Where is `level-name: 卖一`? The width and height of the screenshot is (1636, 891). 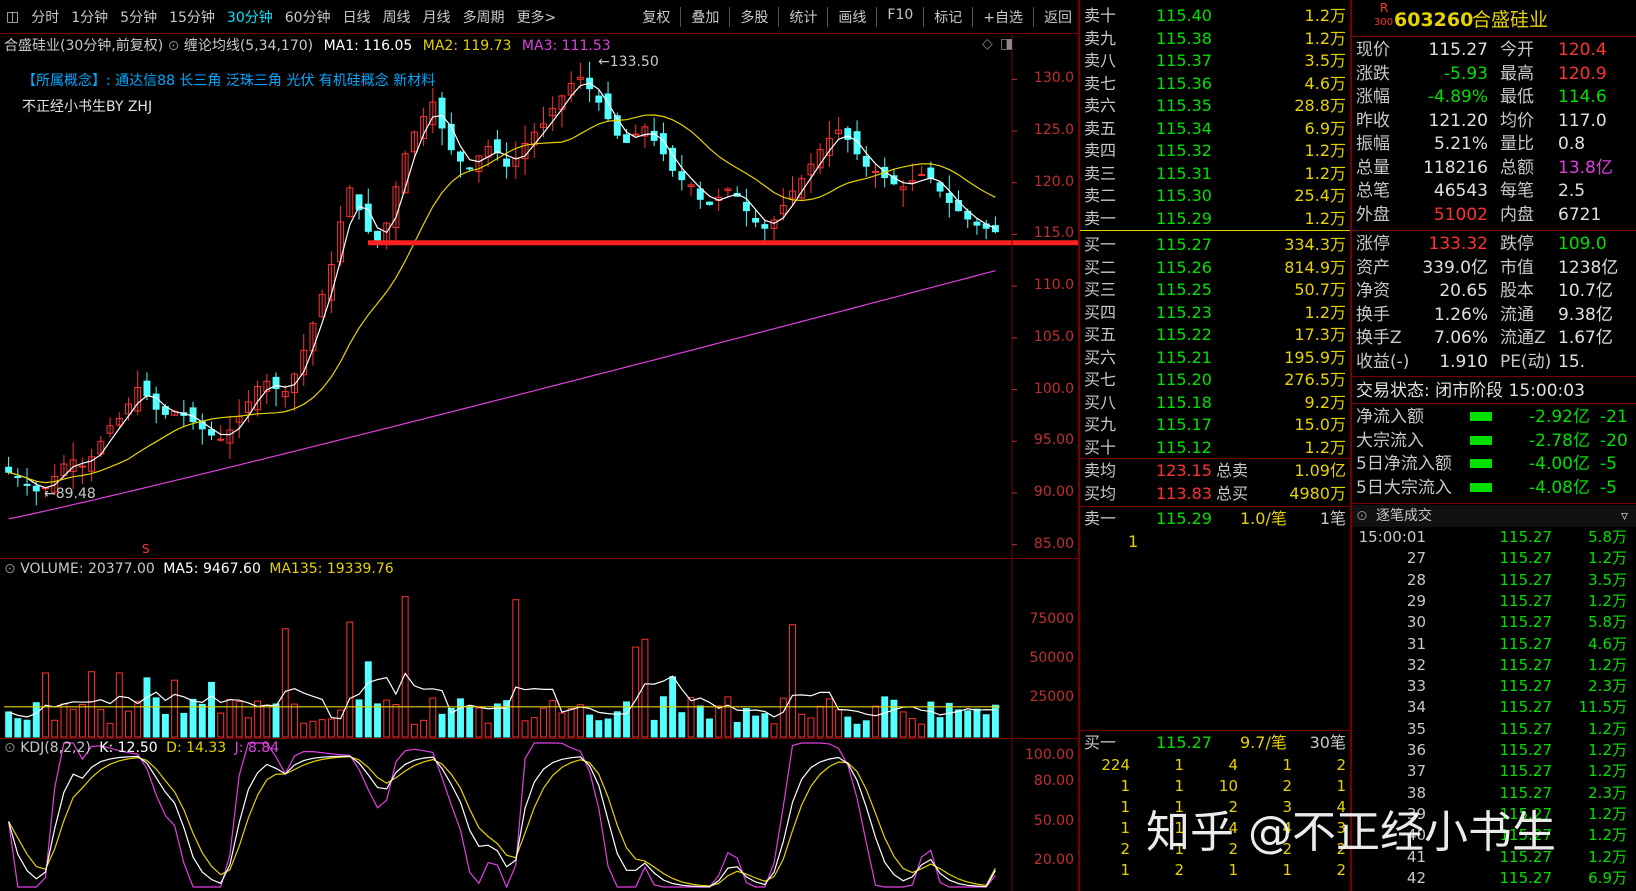
level-name: 卖一 is located at coordinates (1100, 218).